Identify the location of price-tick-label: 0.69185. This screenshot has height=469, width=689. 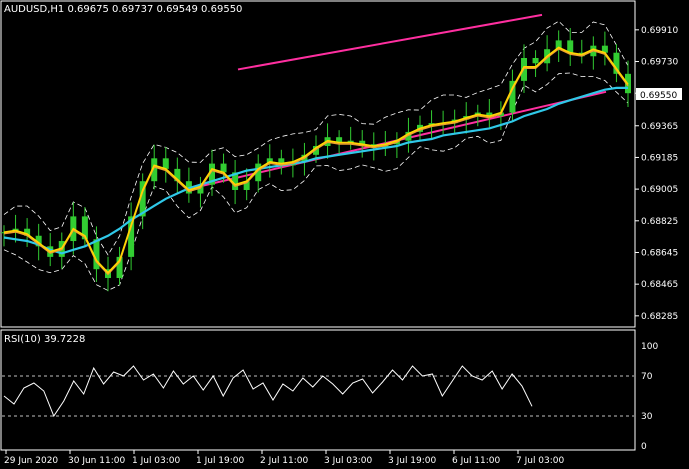
(659, 158).